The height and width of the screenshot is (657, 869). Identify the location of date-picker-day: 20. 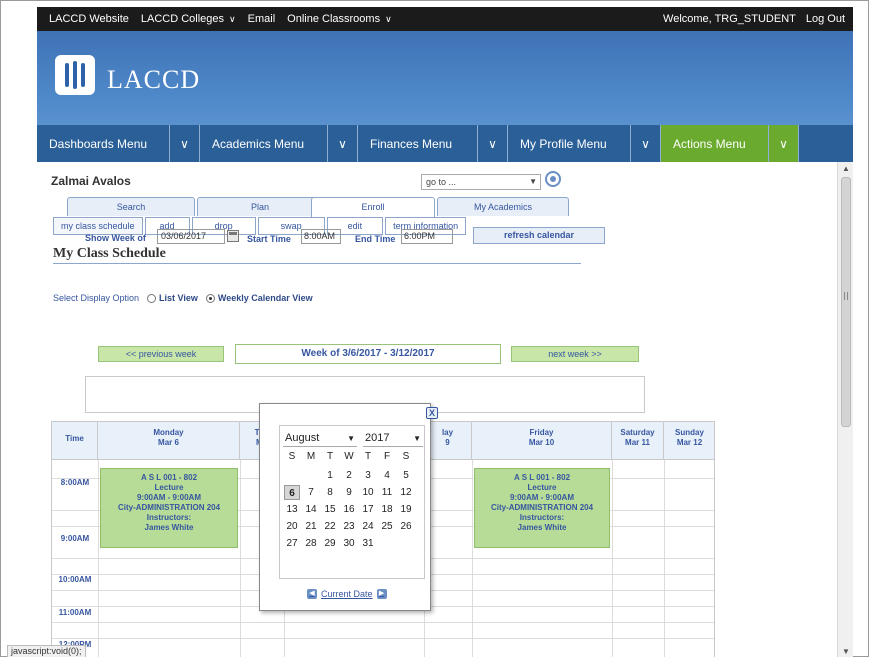
(292, 526).